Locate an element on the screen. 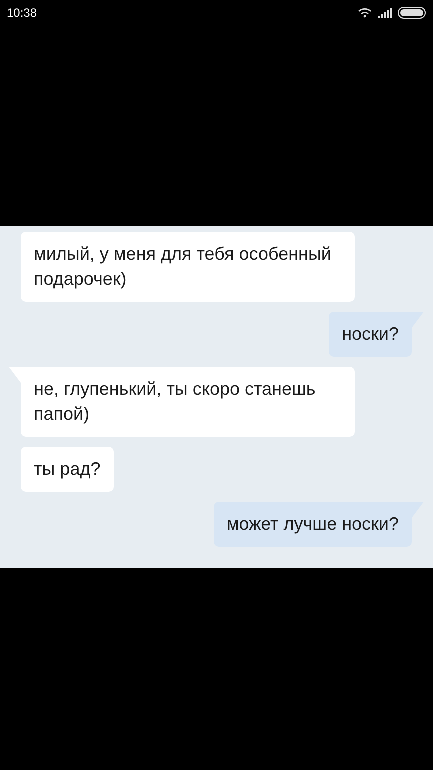  status-time: 10:38 is located at coordinates (22, 13).